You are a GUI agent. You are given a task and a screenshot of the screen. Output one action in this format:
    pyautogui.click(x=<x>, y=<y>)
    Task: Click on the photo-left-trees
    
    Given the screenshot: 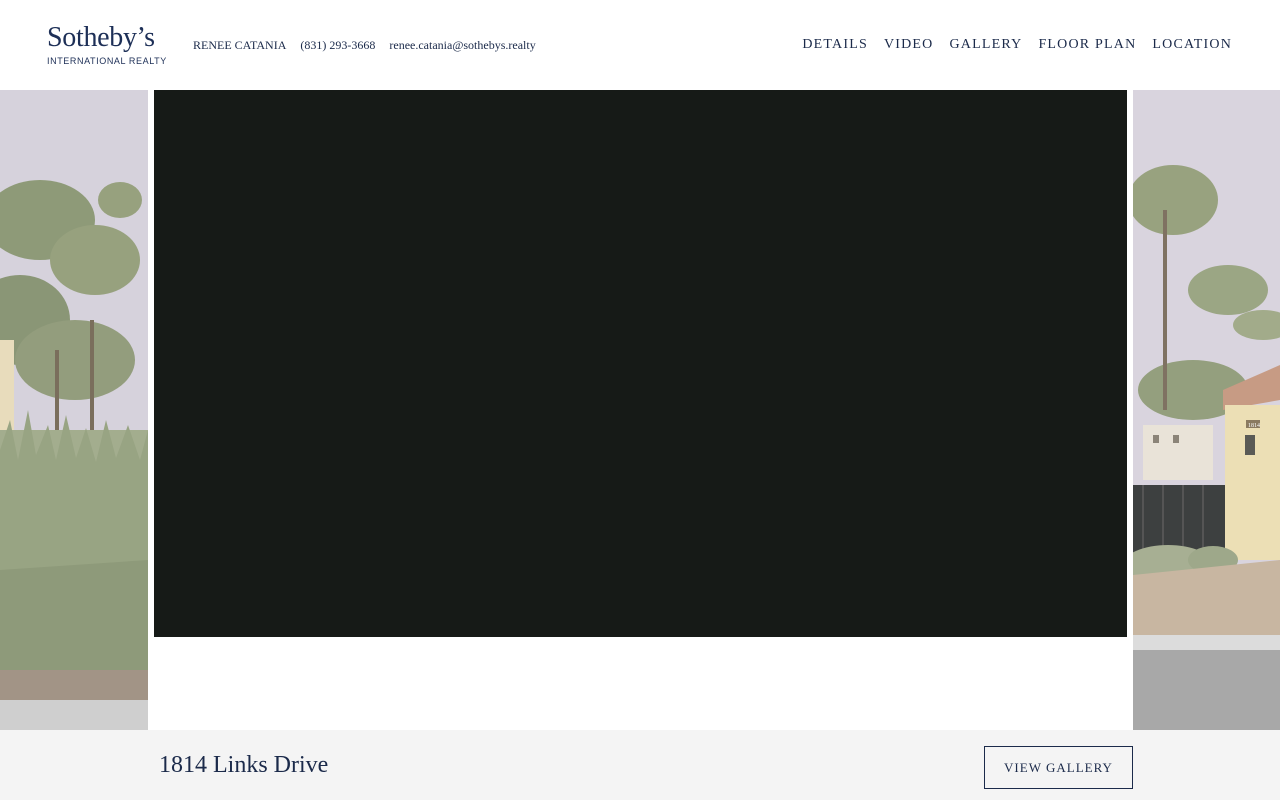 What is the action you would take?
    pyautogui.click(x=74, y=410)
    